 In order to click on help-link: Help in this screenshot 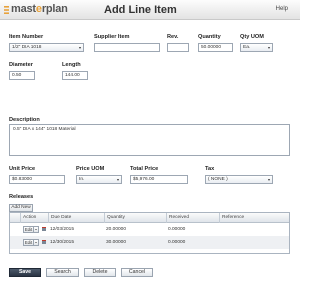, I will do `click(282, 9)`.